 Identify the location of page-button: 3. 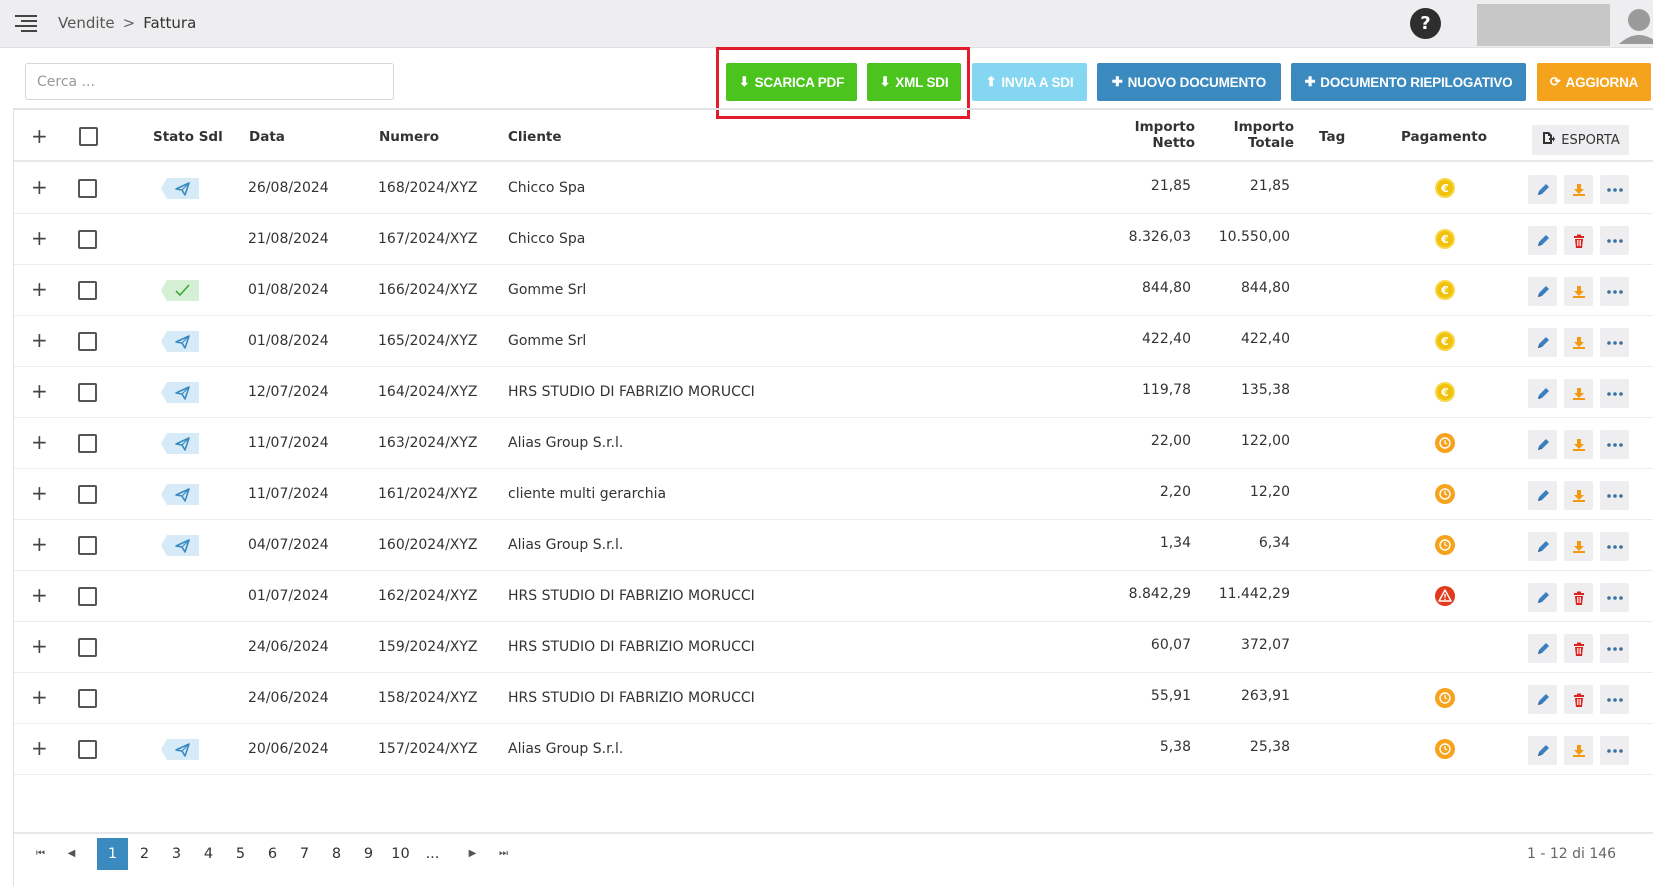
(176, 854).